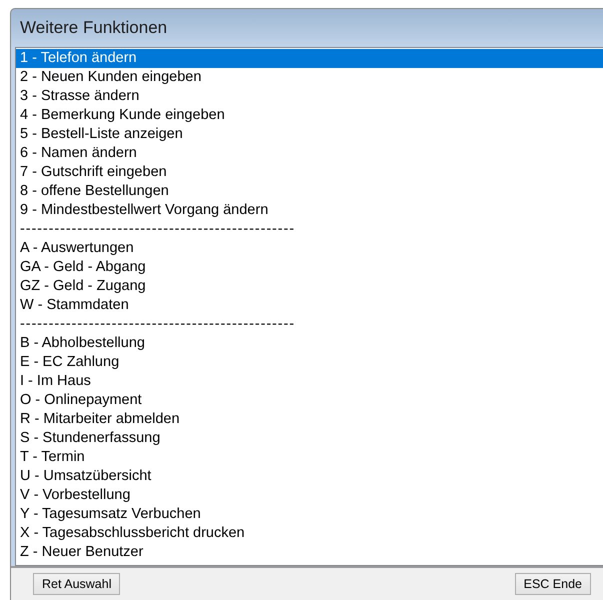 This screenshot has height=600, width=603. What do you see at coordinates (309, 134) in the screenshot?
I see `list-item: 5 - Bestell-Liste anzeigen` at bounding box center [309, 134].